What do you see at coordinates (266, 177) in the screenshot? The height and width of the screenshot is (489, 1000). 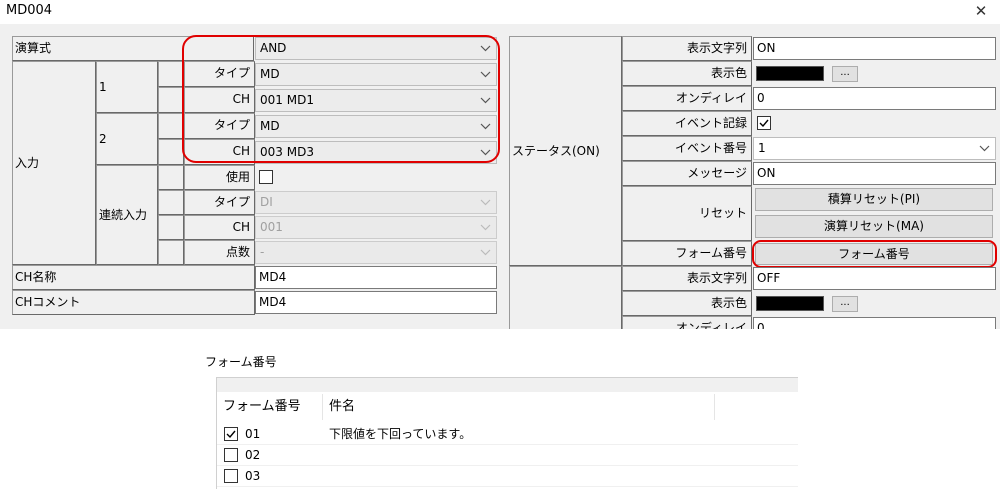 I see `continuous-use-checkbox` at bounding box center [266, 177].